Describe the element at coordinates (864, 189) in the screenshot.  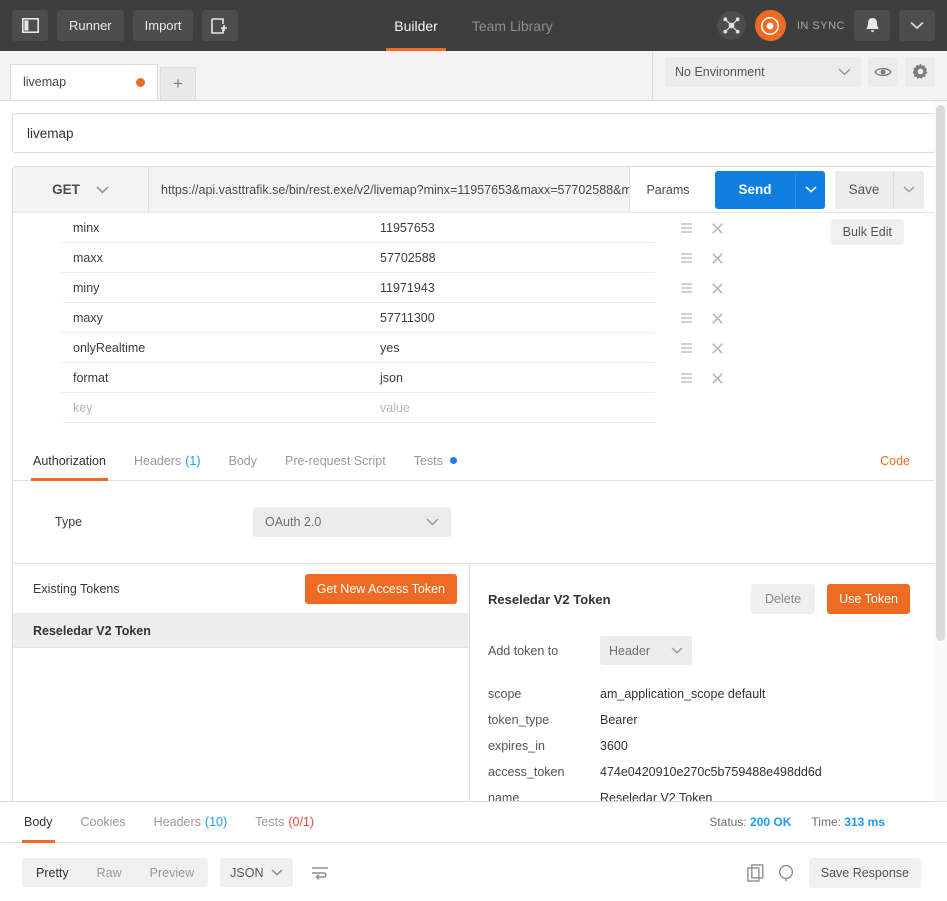
I see `save-button: Save` at that location.